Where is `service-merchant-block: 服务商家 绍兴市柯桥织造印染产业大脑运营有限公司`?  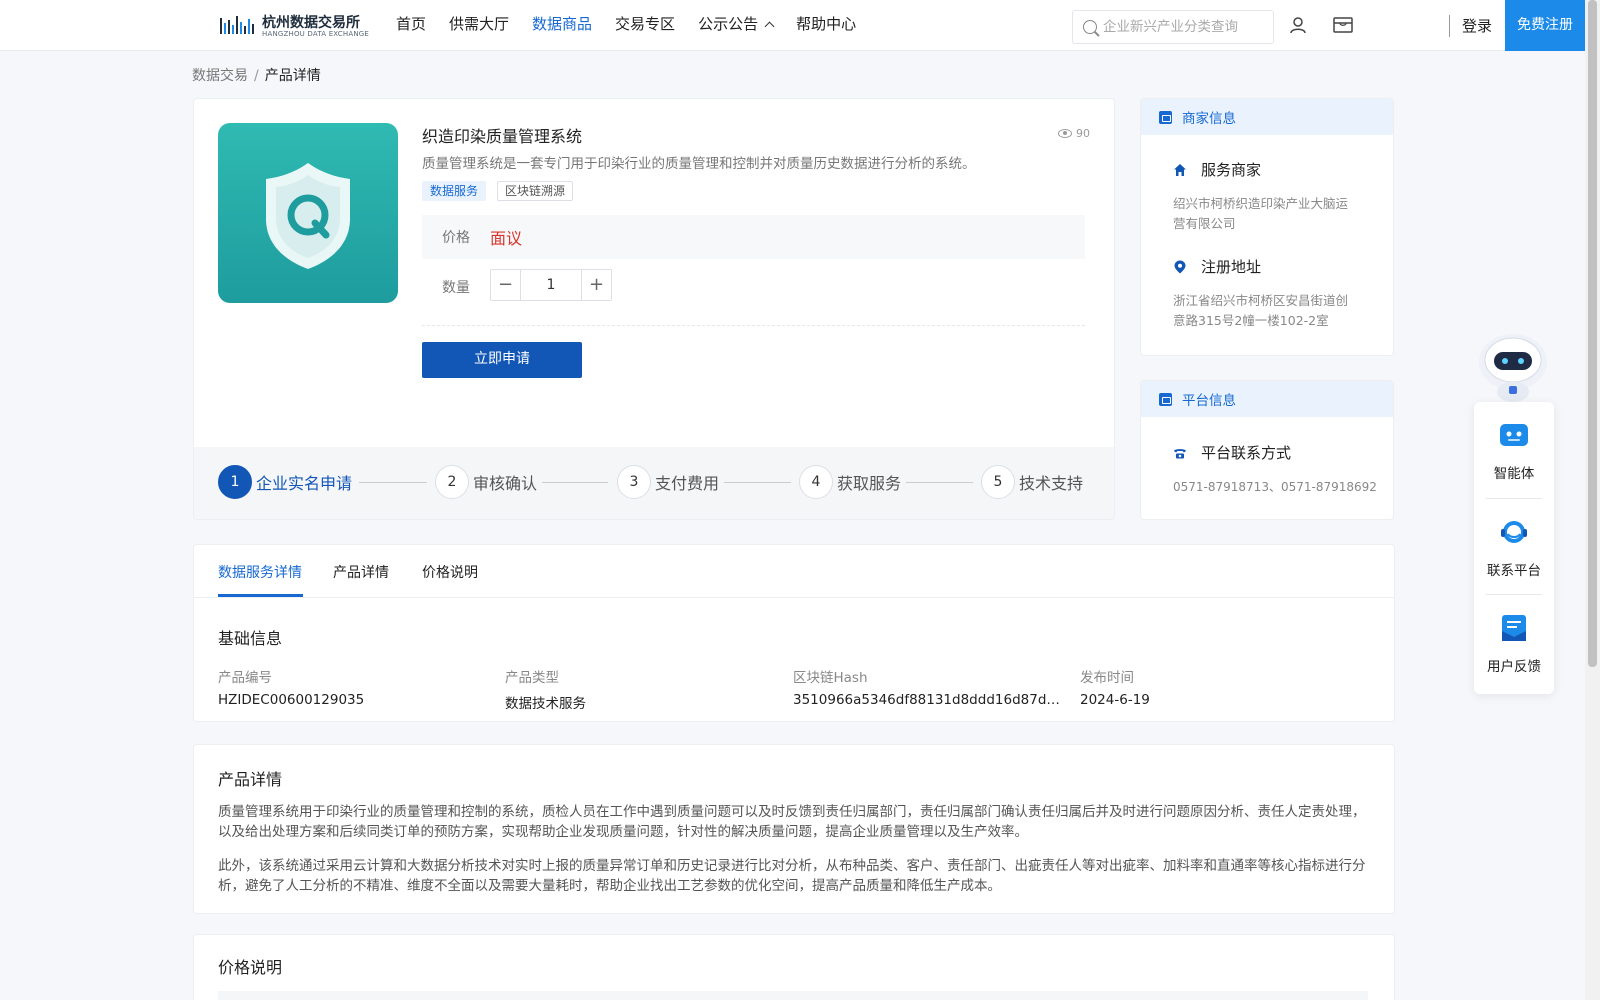
service-merchant-block: 服务商家 绍兴市柯桥织造印染产业大脑运营有限公司 is located at coordinates (1265, 196).